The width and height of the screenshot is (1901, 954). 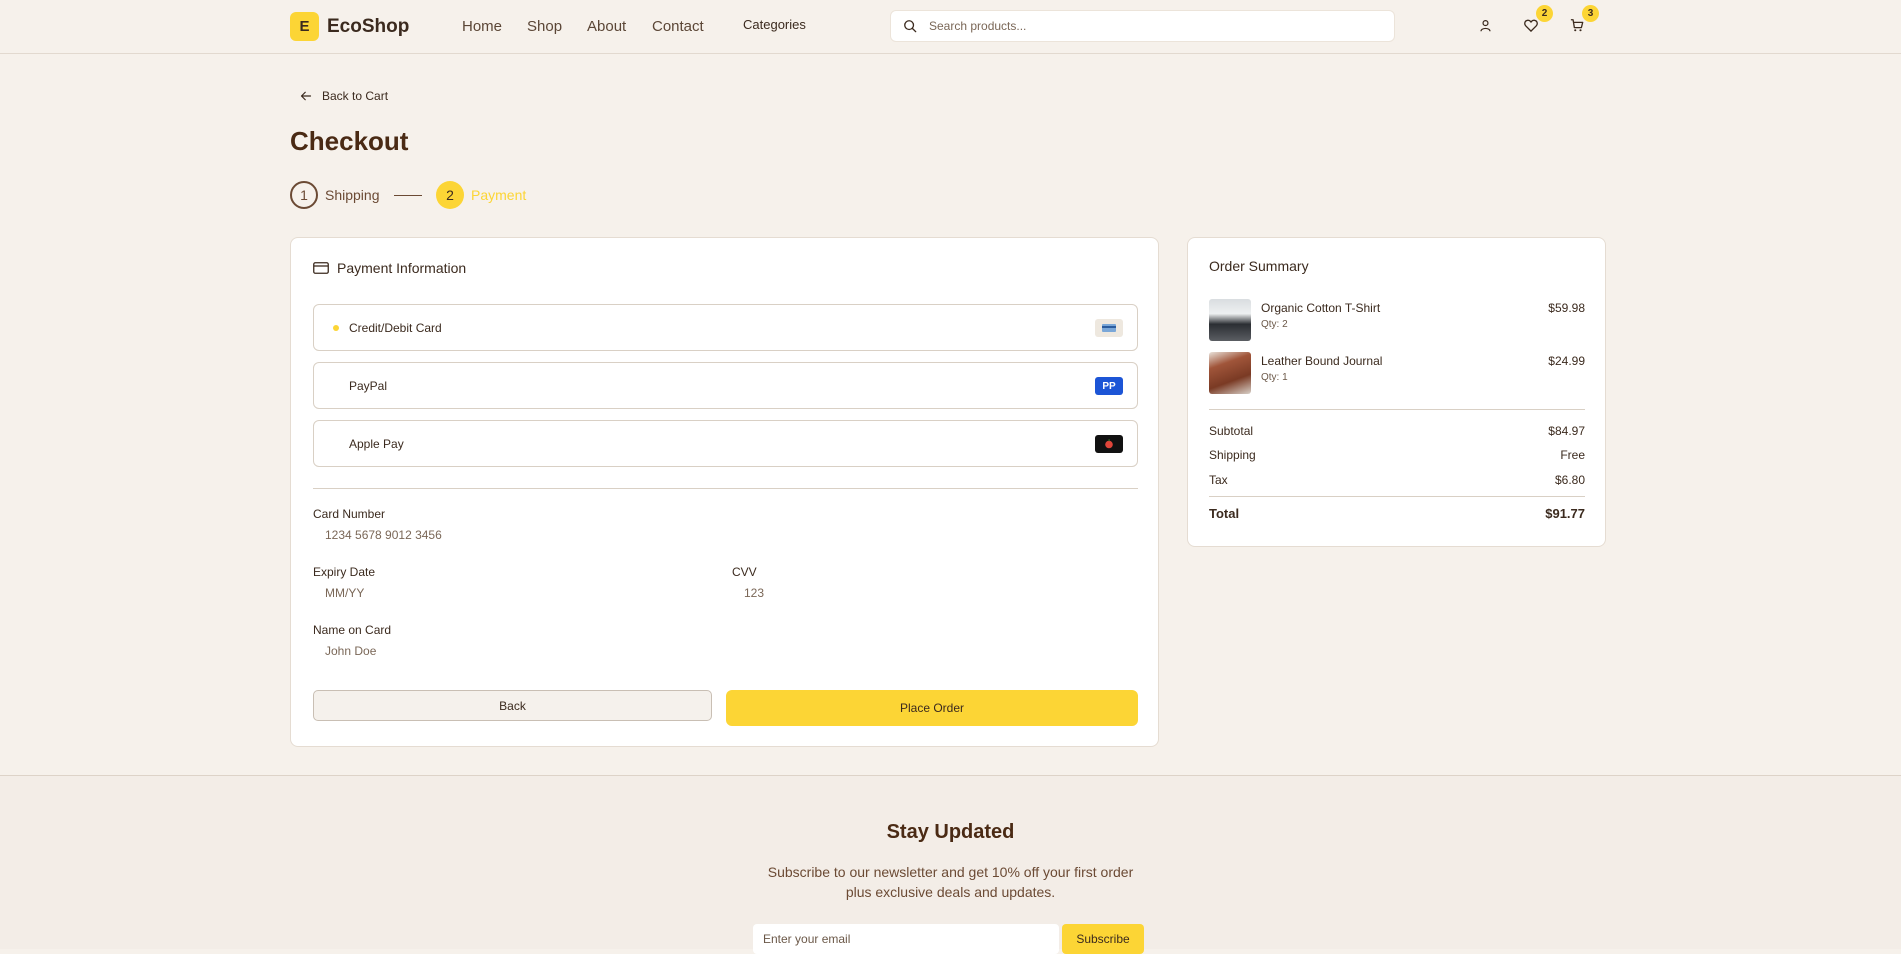 What do you see at coordinates (352, 630) in the screenshot?
I see `name-on-card-label: Name on Card` at bounding box center [352, 630].